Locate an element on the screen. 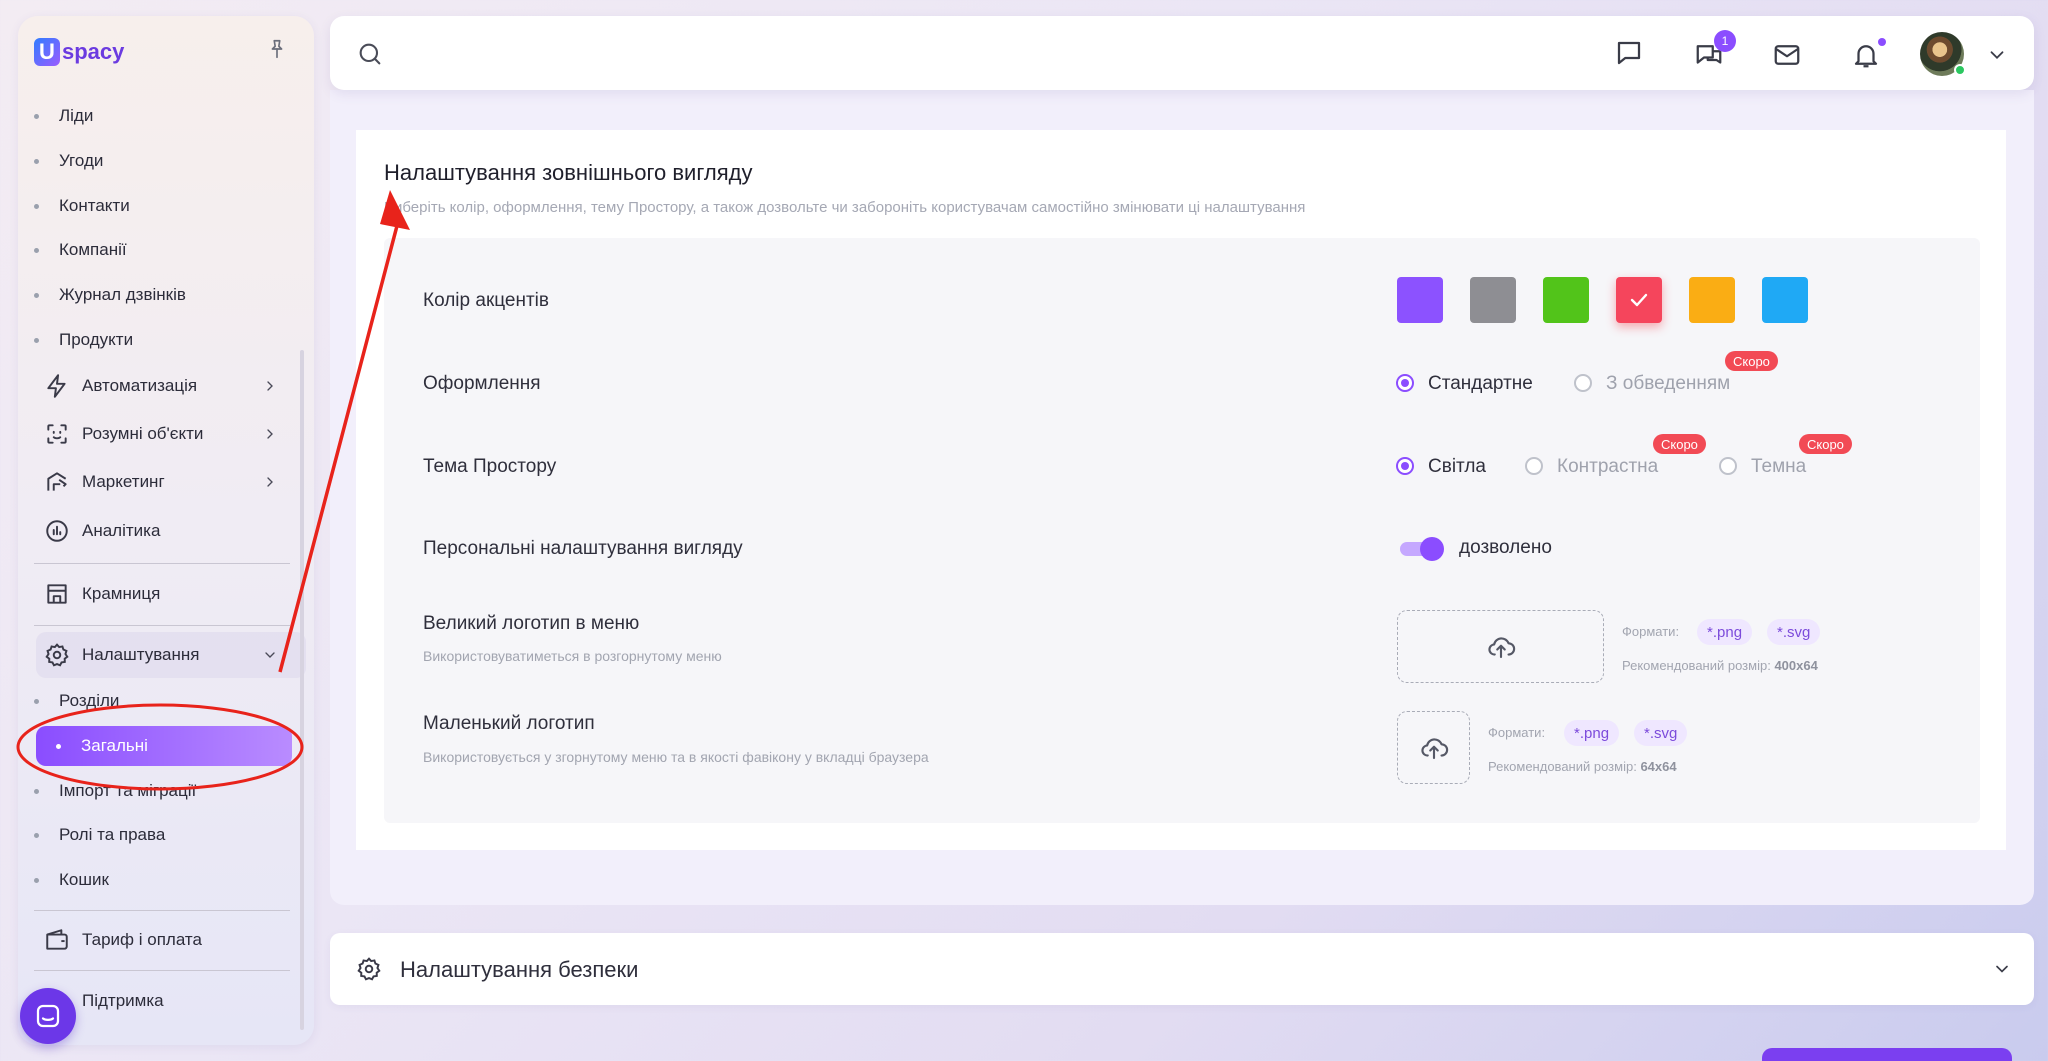 Image resolution: width=2048 pixels, height=1061 pixels. pin-icon is located at coordinates (277, 49).